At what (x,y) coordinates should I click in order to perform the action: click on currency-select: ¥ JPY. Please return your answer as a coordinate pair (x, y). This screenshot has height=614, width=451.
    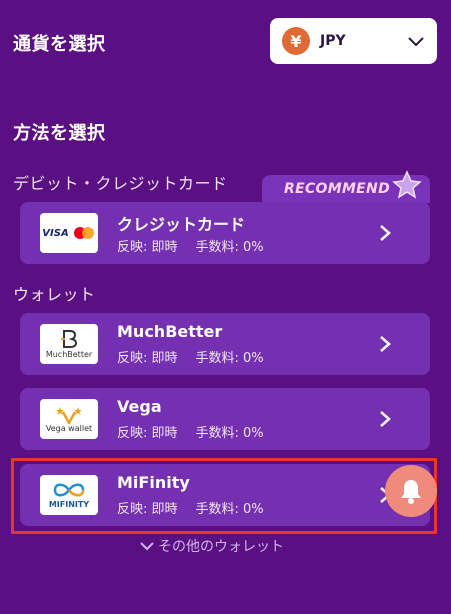
    Looking at the image, I should click on (353, 41).